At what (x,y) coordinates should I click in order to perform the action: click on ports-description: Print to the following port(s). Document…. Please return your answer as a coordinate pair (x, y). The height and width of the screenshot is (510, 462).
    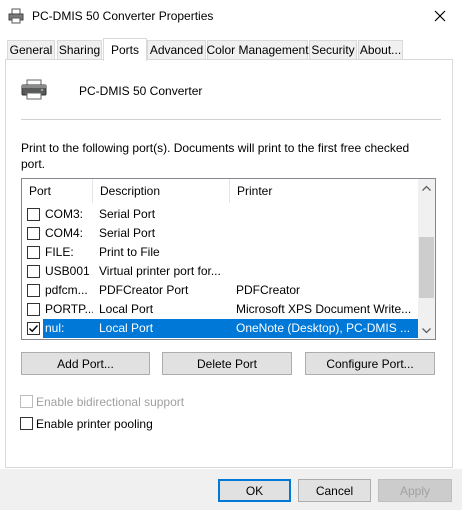
    Looking at the image, I should click on (215, 156).